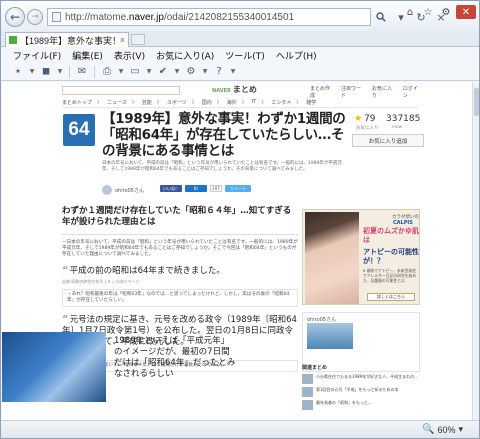 This screenshot has width=480, height=439. I want to click on crumb: 海外, so click(232, 103).